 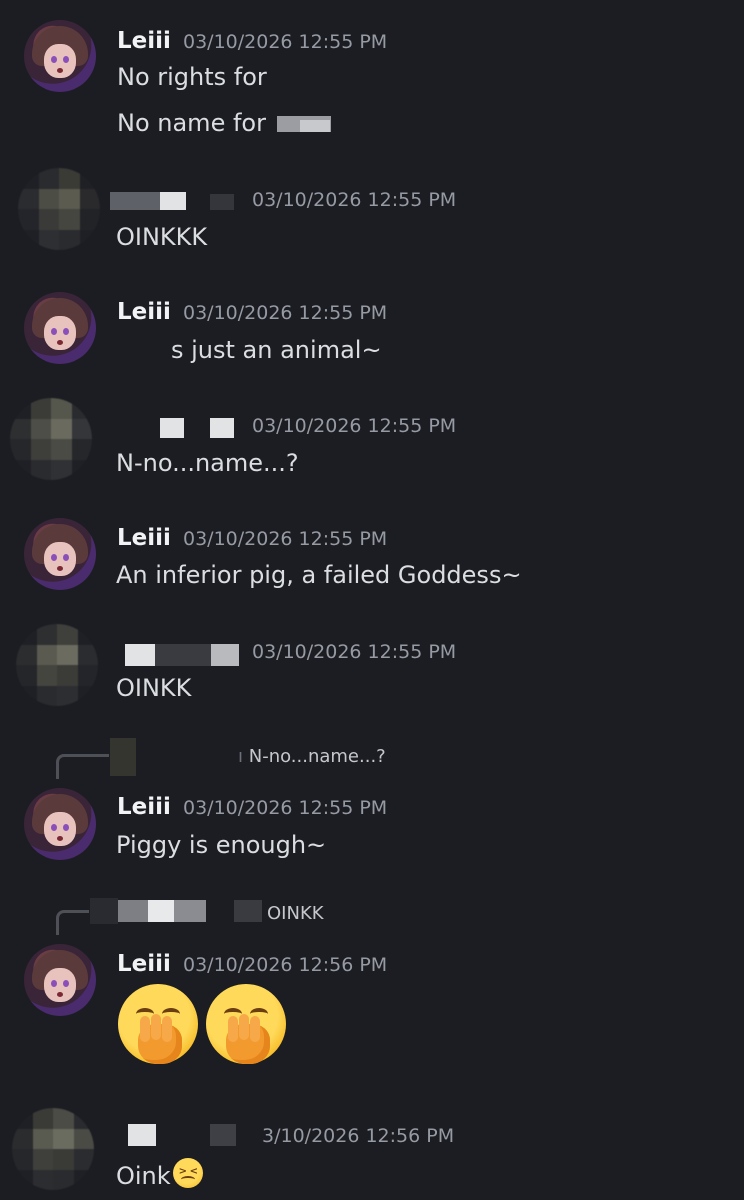 I want to click on confounded-face-icon: > <, so click(x=187, y=1173).